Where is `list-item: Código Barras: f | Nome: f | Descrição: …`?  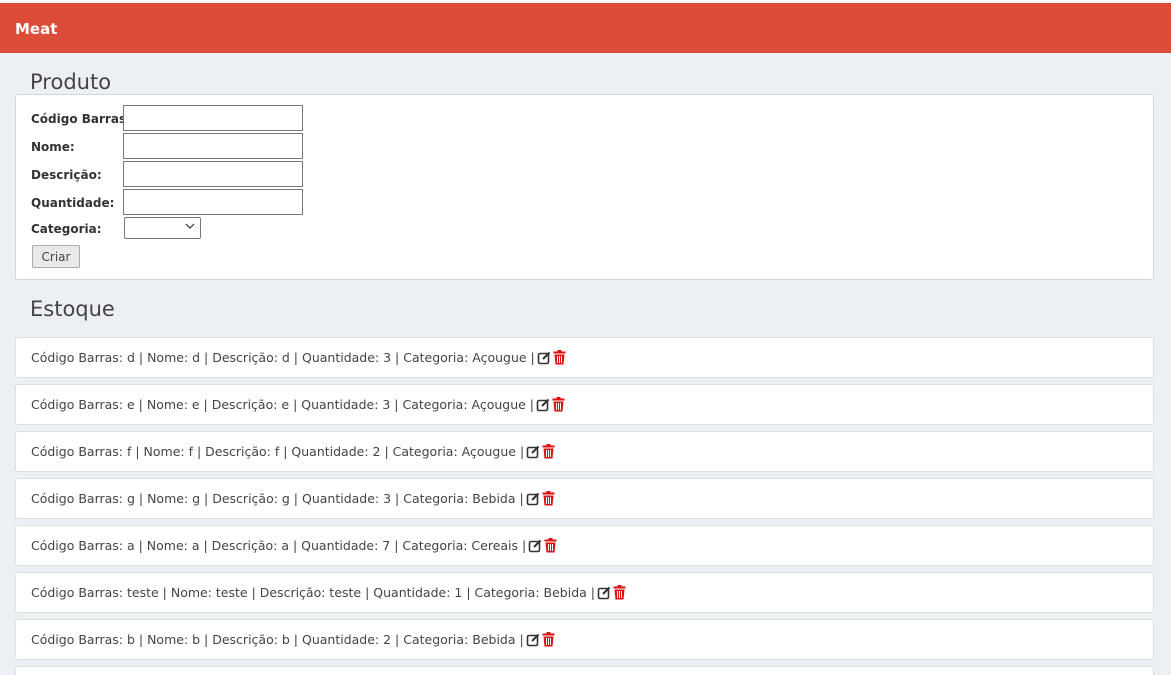 list-item: Código Barras: f | Nome: f | Descrição: … is located at coordinates (584, 451).